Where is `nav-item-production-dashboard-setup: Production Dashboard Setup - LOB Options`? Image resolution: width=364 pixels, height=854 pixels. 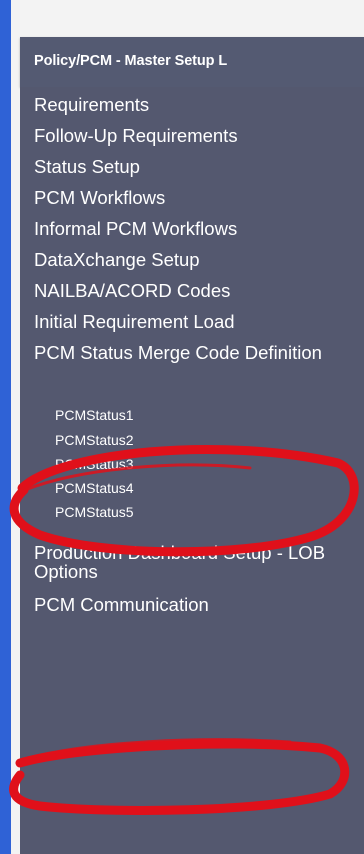 nav-item-production-dashboard-setup: Production Dashboard Setup - LOB Options is located at coordinates (184, 562).